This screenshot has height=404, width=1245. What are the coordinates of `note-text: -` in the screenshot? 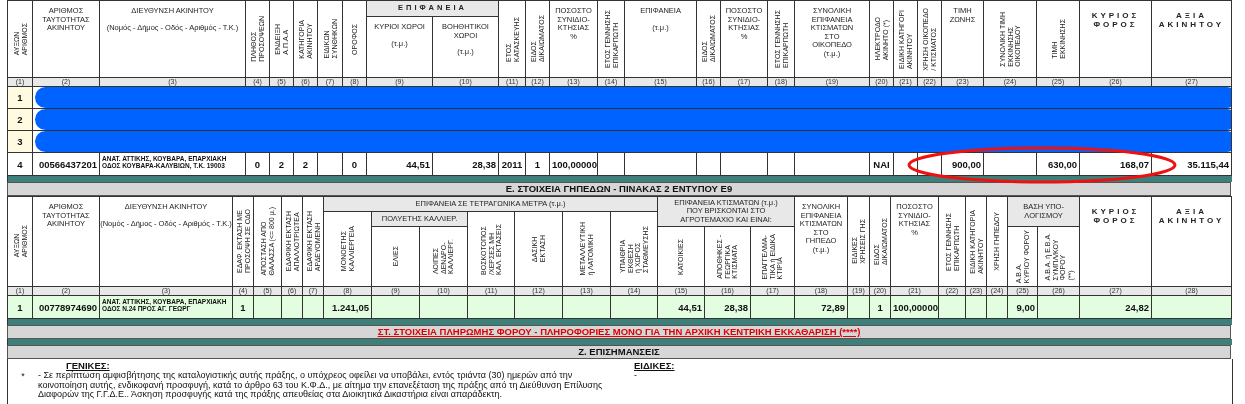 It's located at (636, 376).